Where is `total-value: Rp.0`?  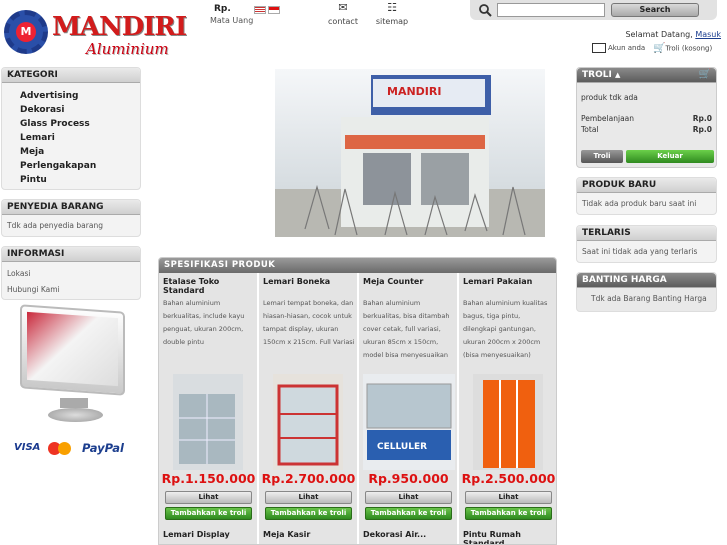 total-value: Rp.0 is located at coordinates (702, 129).